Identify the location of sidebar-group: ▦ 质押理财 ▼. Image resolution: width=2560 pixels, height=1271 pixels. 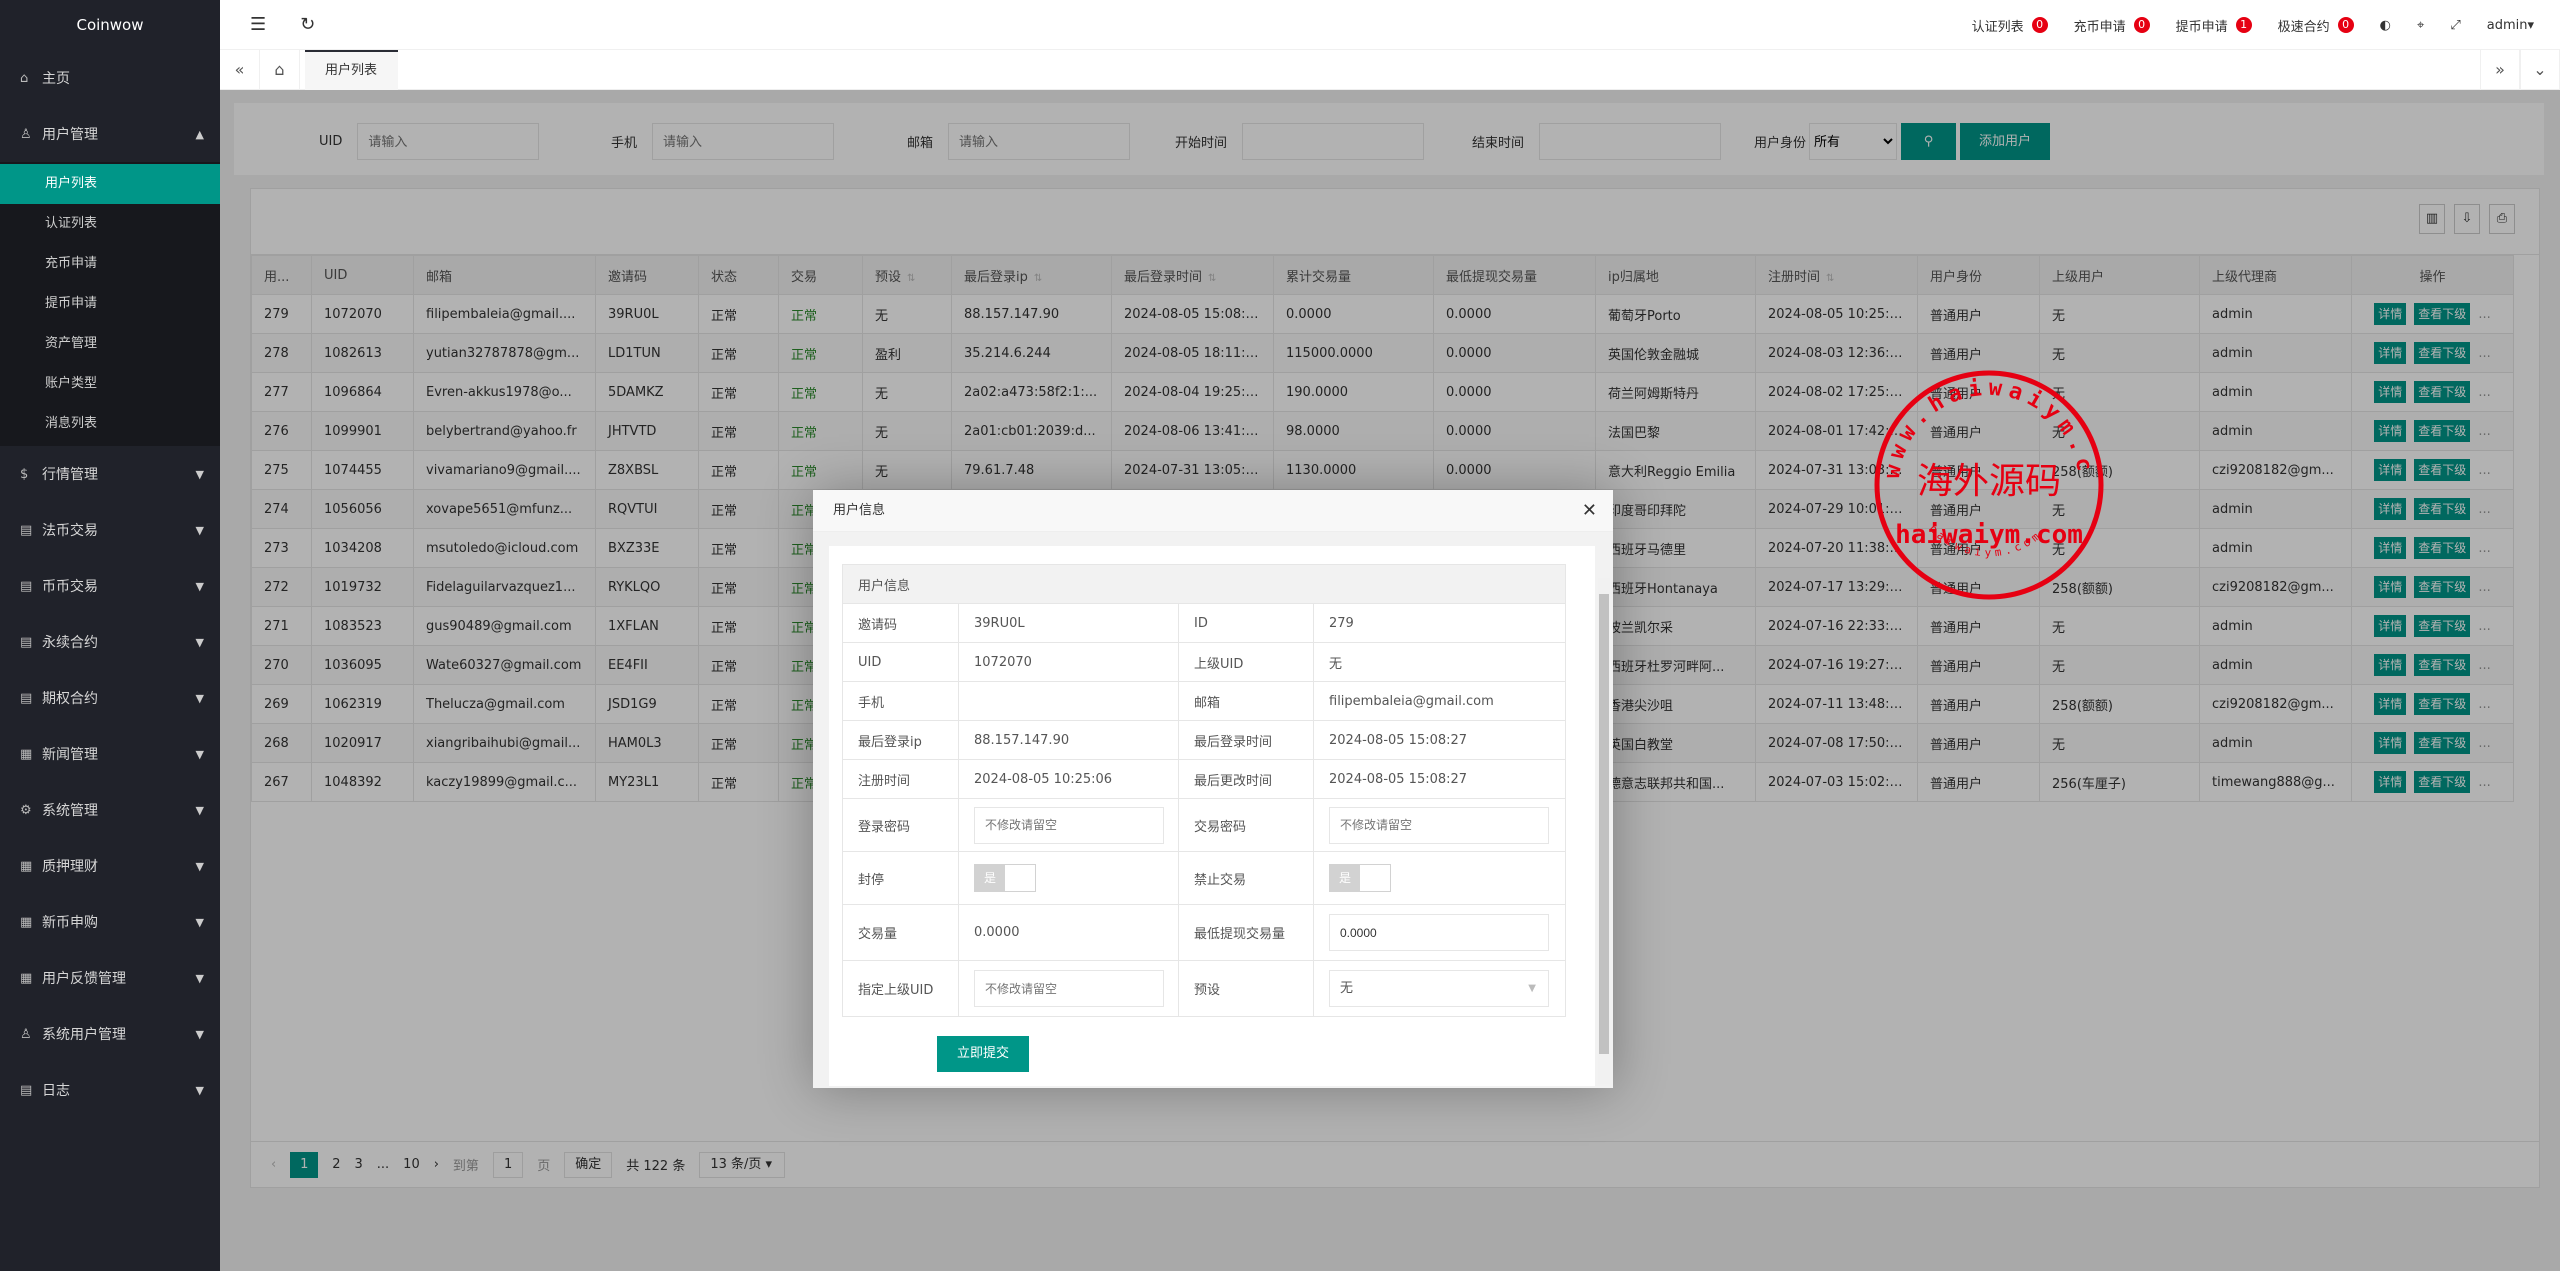
(110, 866).